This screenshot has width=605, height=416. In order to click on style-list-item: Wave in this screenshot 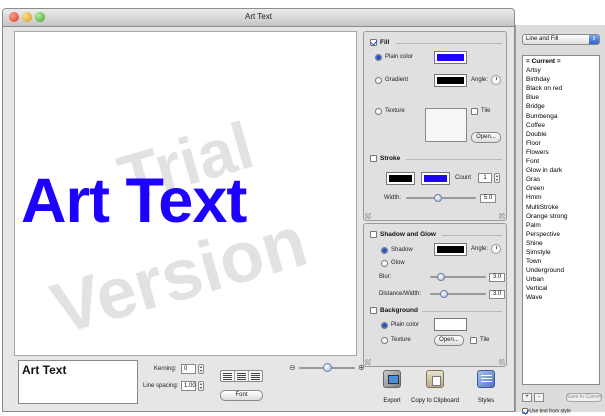, I will do `click(561, 297)`.